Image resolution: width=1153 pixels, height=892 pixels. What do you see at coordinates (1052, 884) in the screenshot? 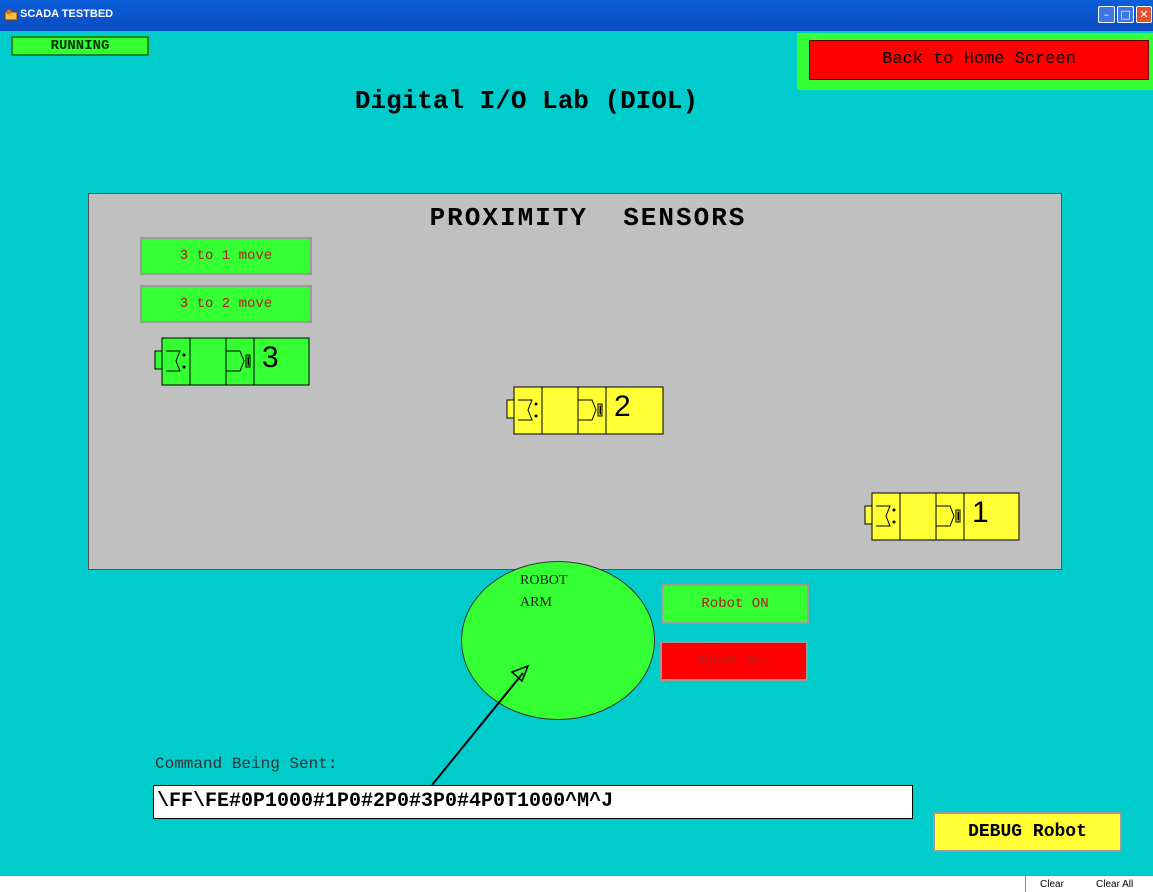
I see `clear-button: Clear` at bounding box center [1052, 884].